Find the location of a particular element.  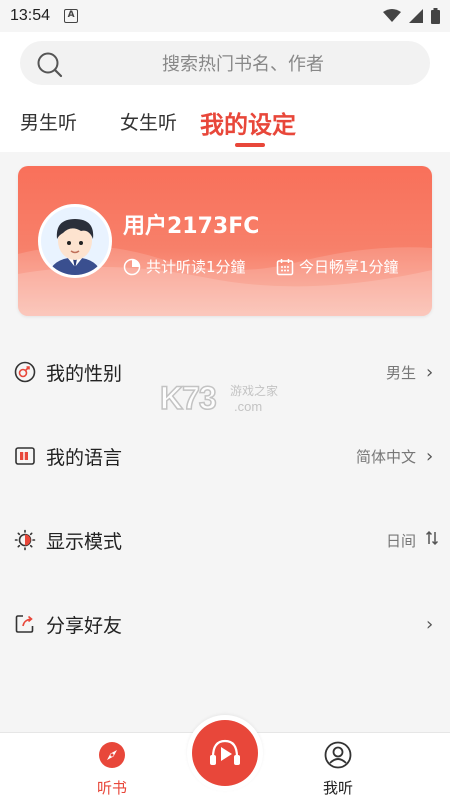

tab-indicator is located at coordinates (250, 145).